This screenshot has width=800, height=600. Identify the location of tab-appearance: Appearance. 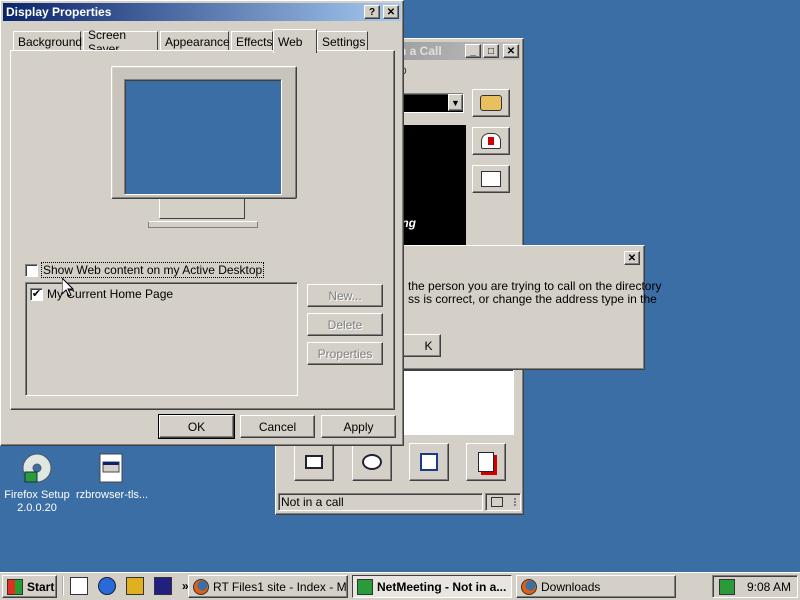
(195, 41).